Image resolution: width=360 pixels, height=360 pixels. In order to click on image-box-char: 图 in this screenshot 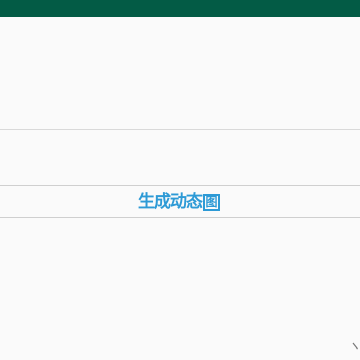, I will do `click(211, 202)`.